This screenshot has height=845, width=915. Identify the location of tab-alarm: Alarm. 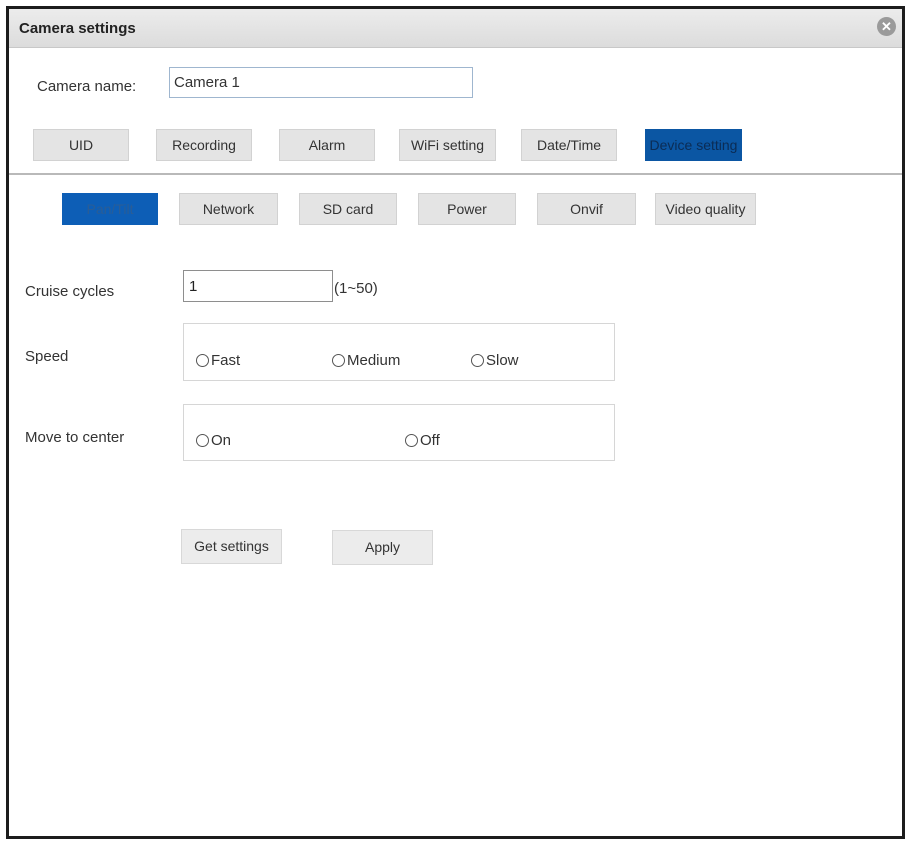
(327, 145).